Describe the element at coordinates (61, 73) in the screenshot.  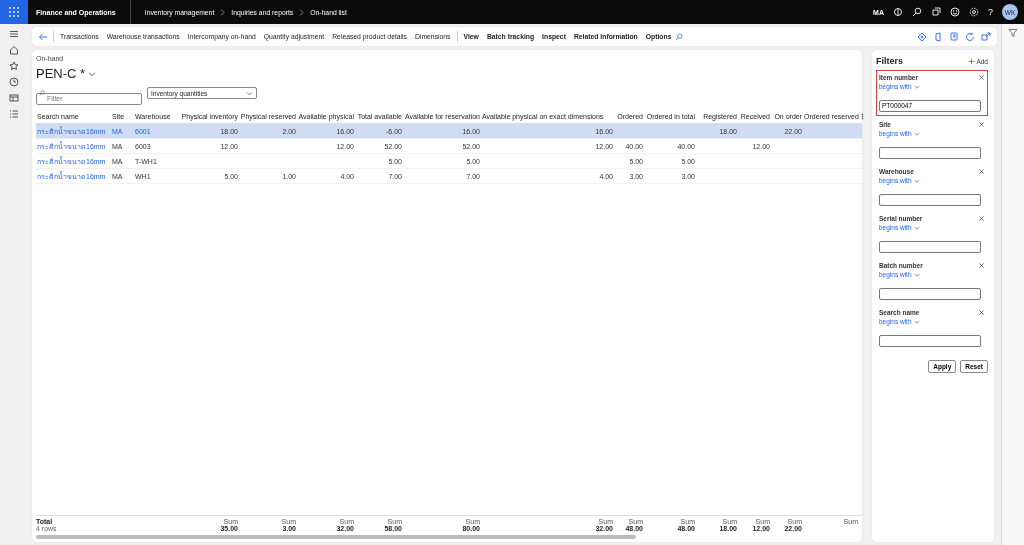
I see `page-title: PEN-C *` at that location.